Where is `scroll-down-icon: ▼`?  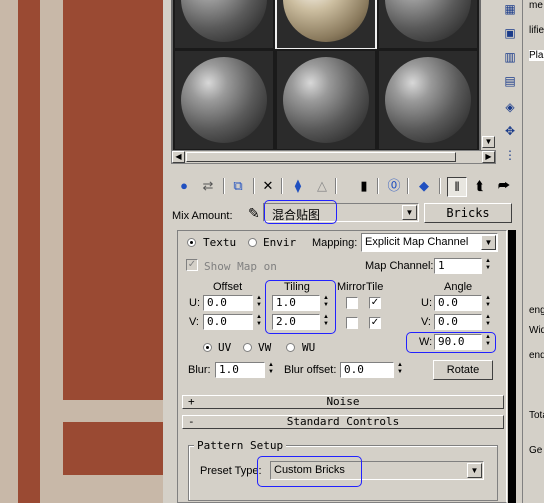 scroll-down-icon: ▼ is located at coordinates (488, 142).